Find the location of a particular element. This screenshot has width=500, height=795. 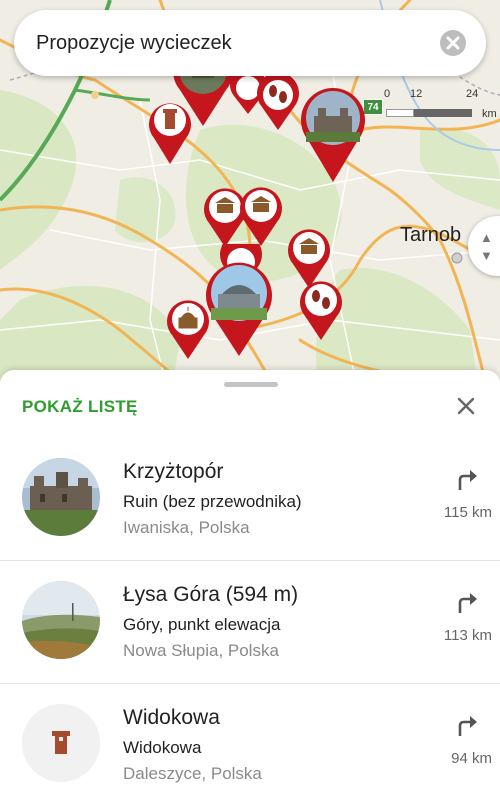

item-category: Góry, punkt elewacja is located at coordinates (202, 624).